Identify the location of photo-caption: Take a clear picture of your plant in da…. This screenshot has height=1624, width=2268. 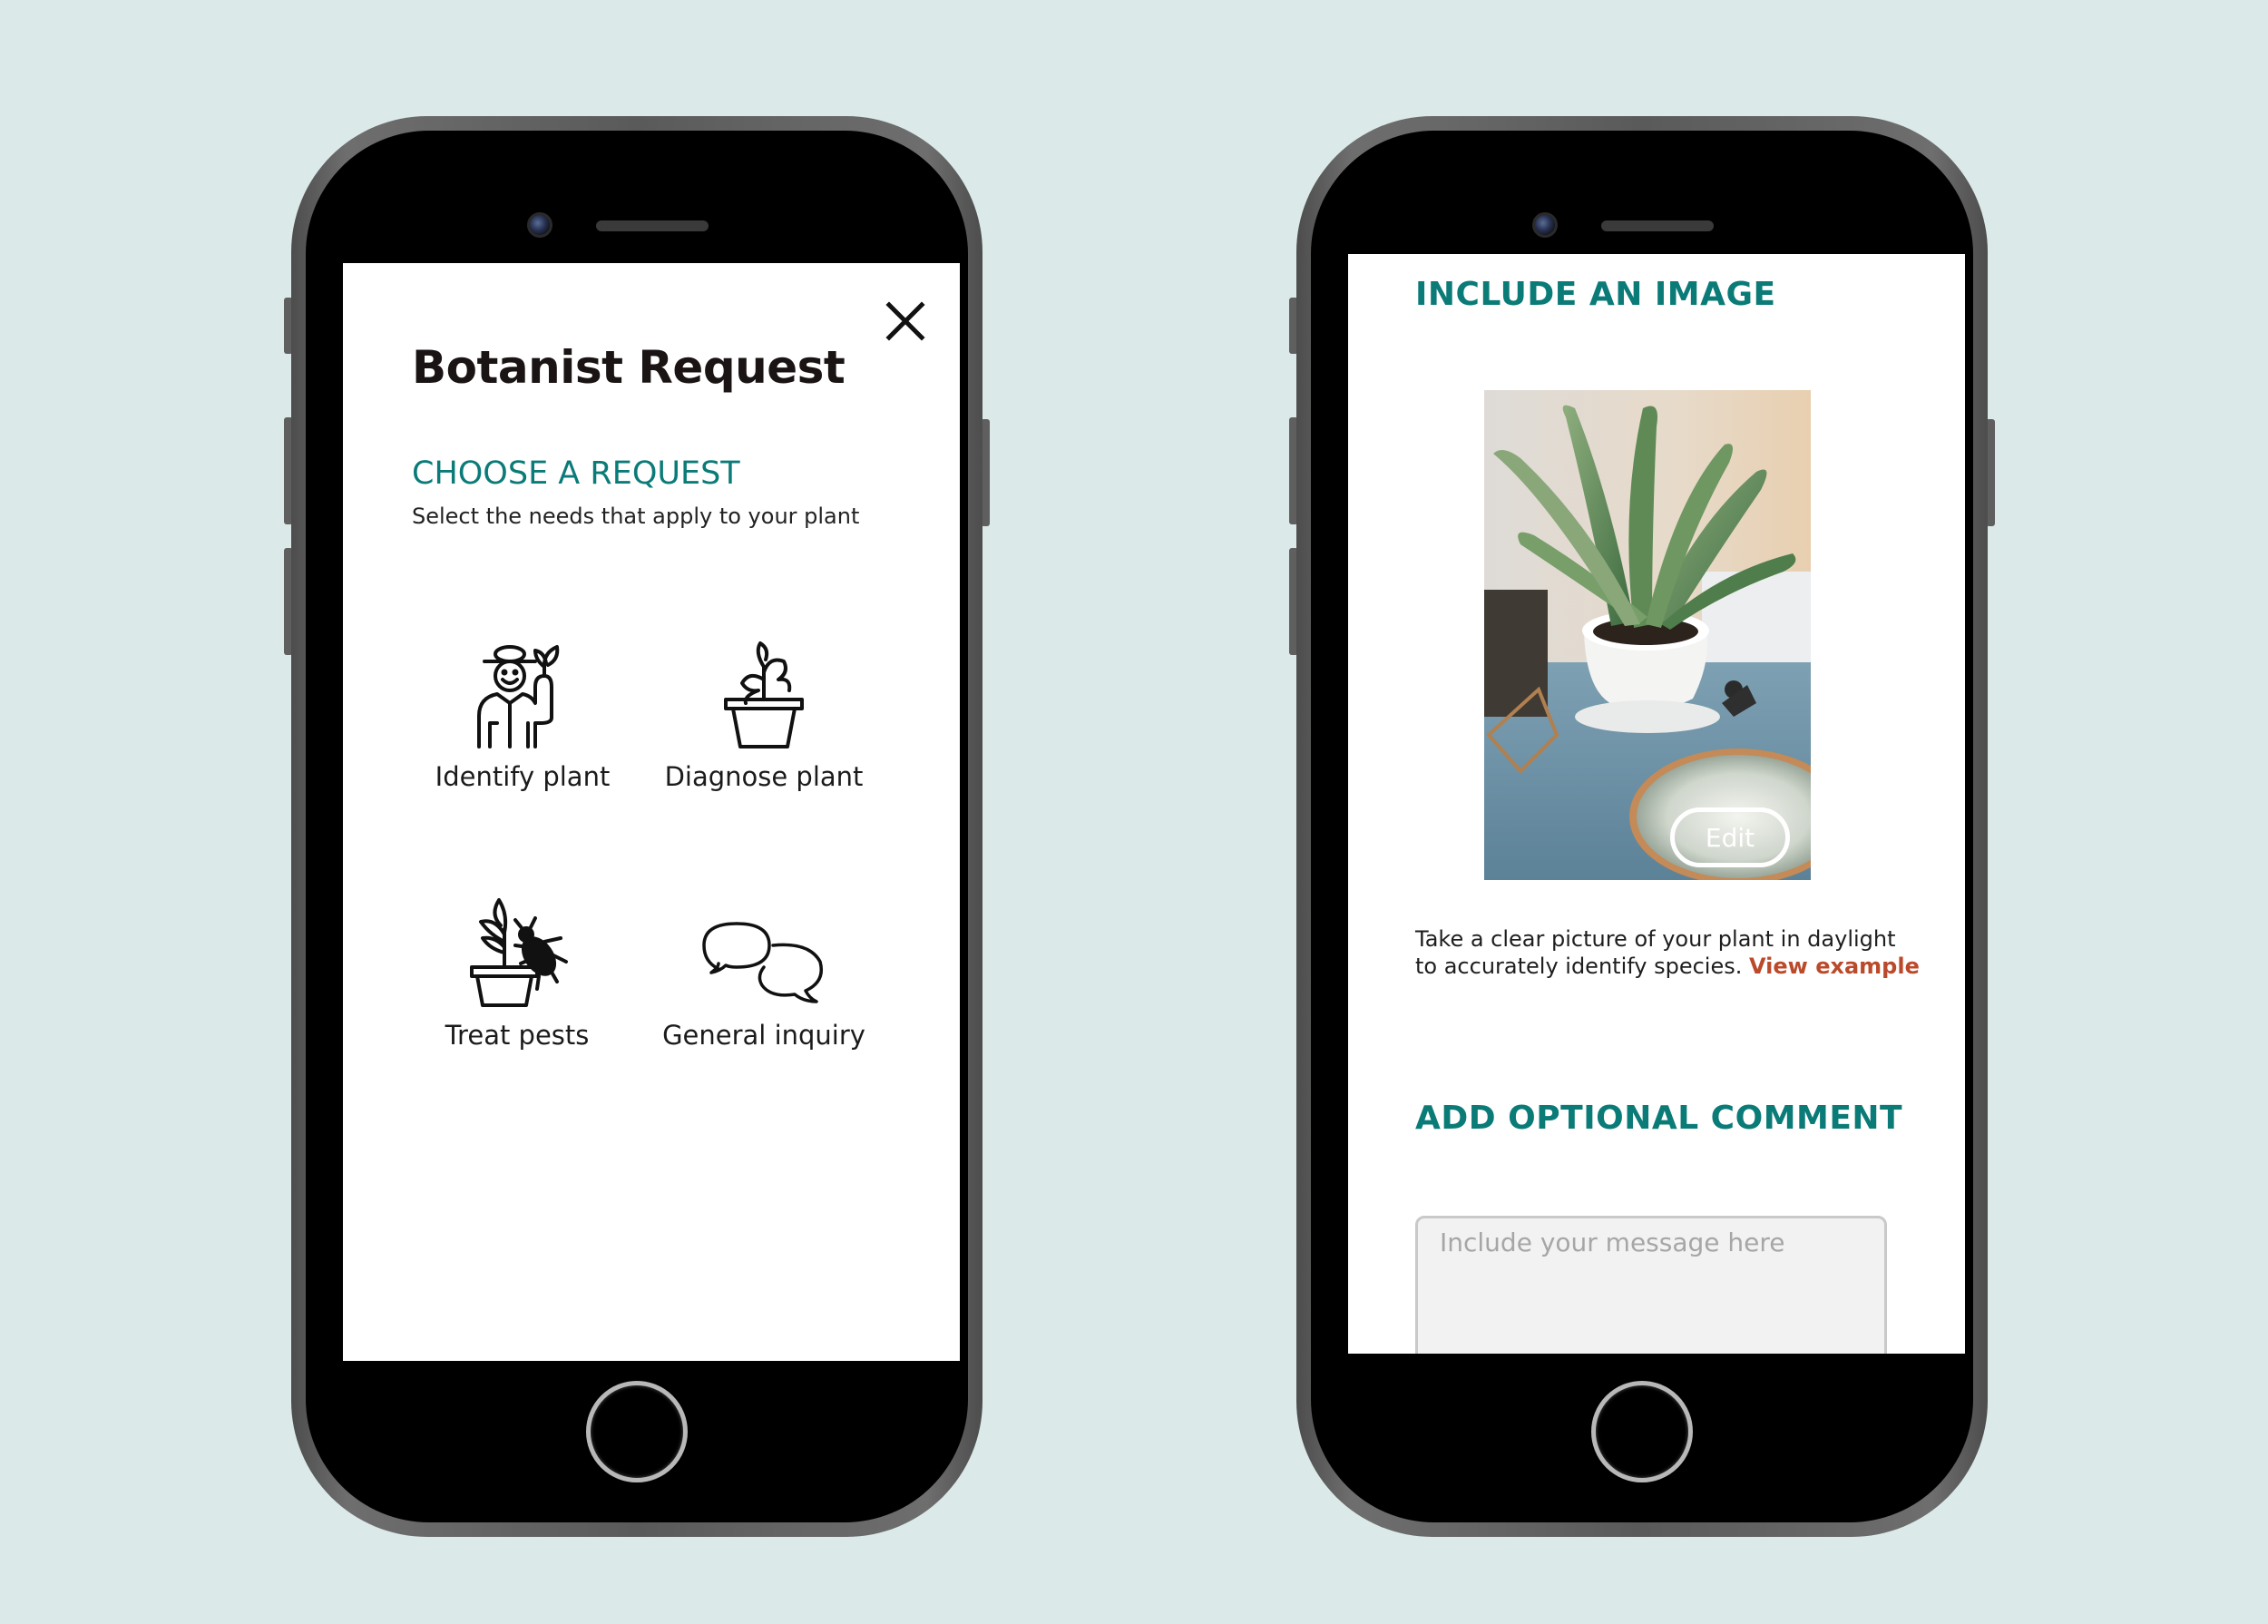
(1669, 952).